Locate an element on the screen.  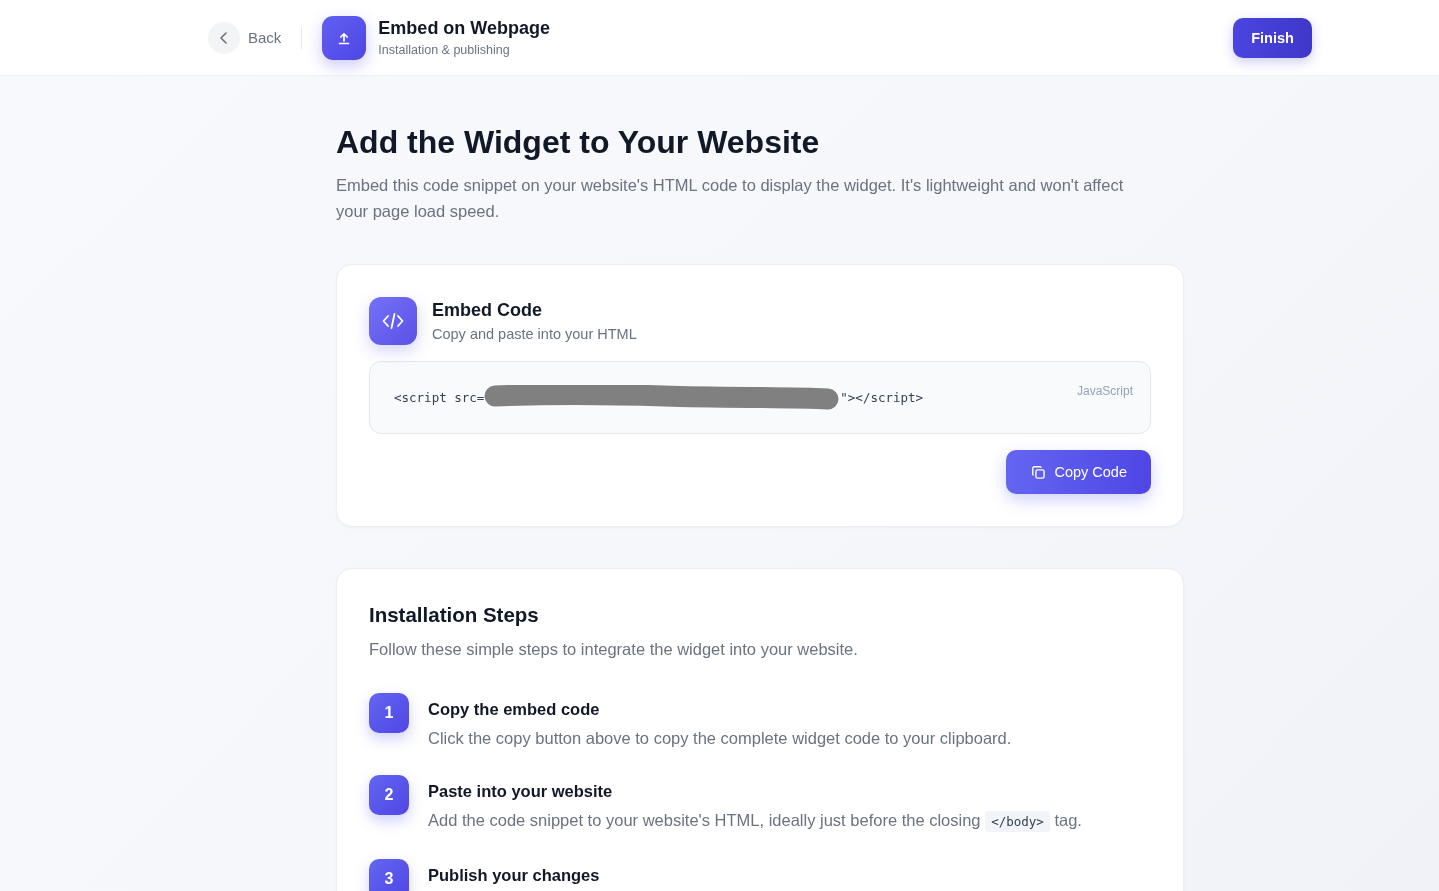
section-heading: Add the Widget to Your Website is located at coordinates (578, 142).